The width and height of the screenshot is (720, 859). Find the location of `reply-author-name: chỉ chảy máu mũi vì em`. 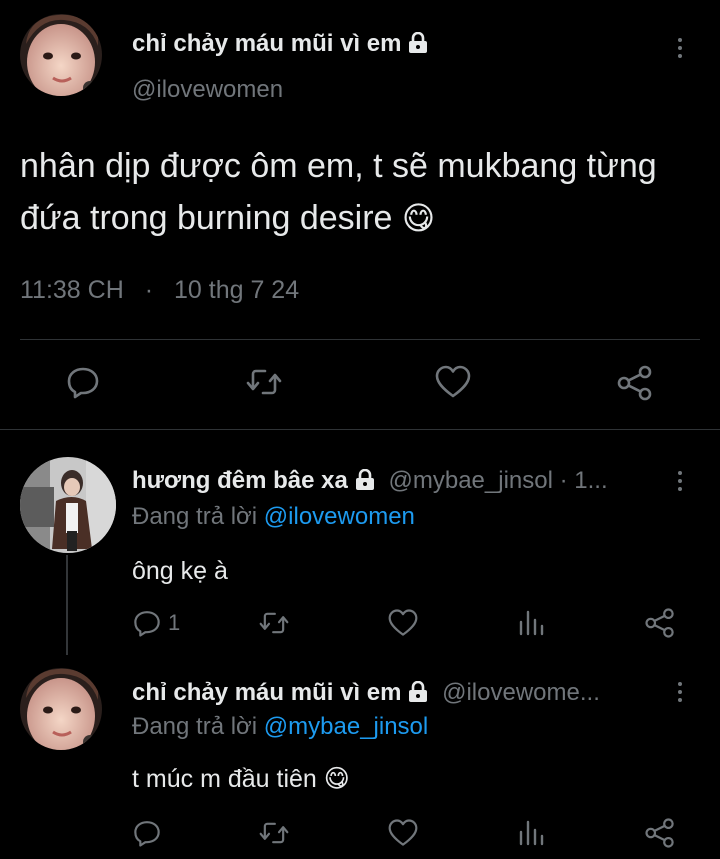

reply-author-name: chỉ chảy máu mũi vì em is located at coordinates (266, 692).